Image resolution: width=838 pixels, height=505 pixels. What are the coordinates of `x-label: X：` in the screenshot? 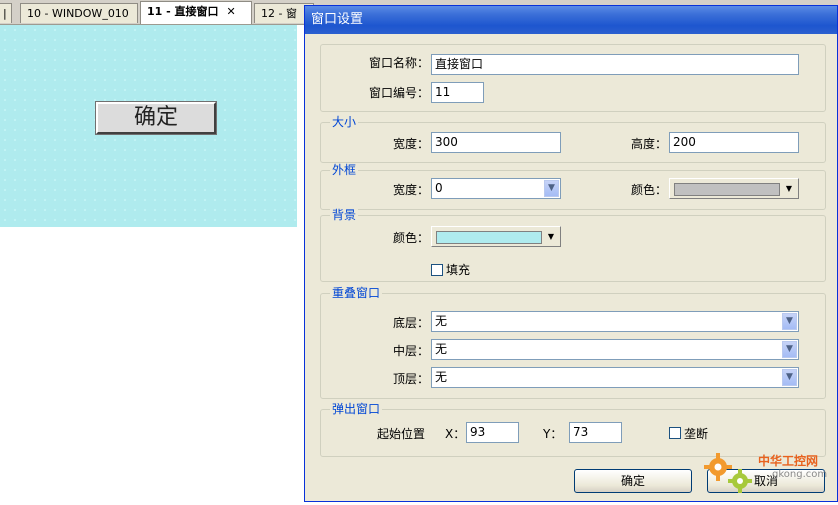 It's located at (455, 434).